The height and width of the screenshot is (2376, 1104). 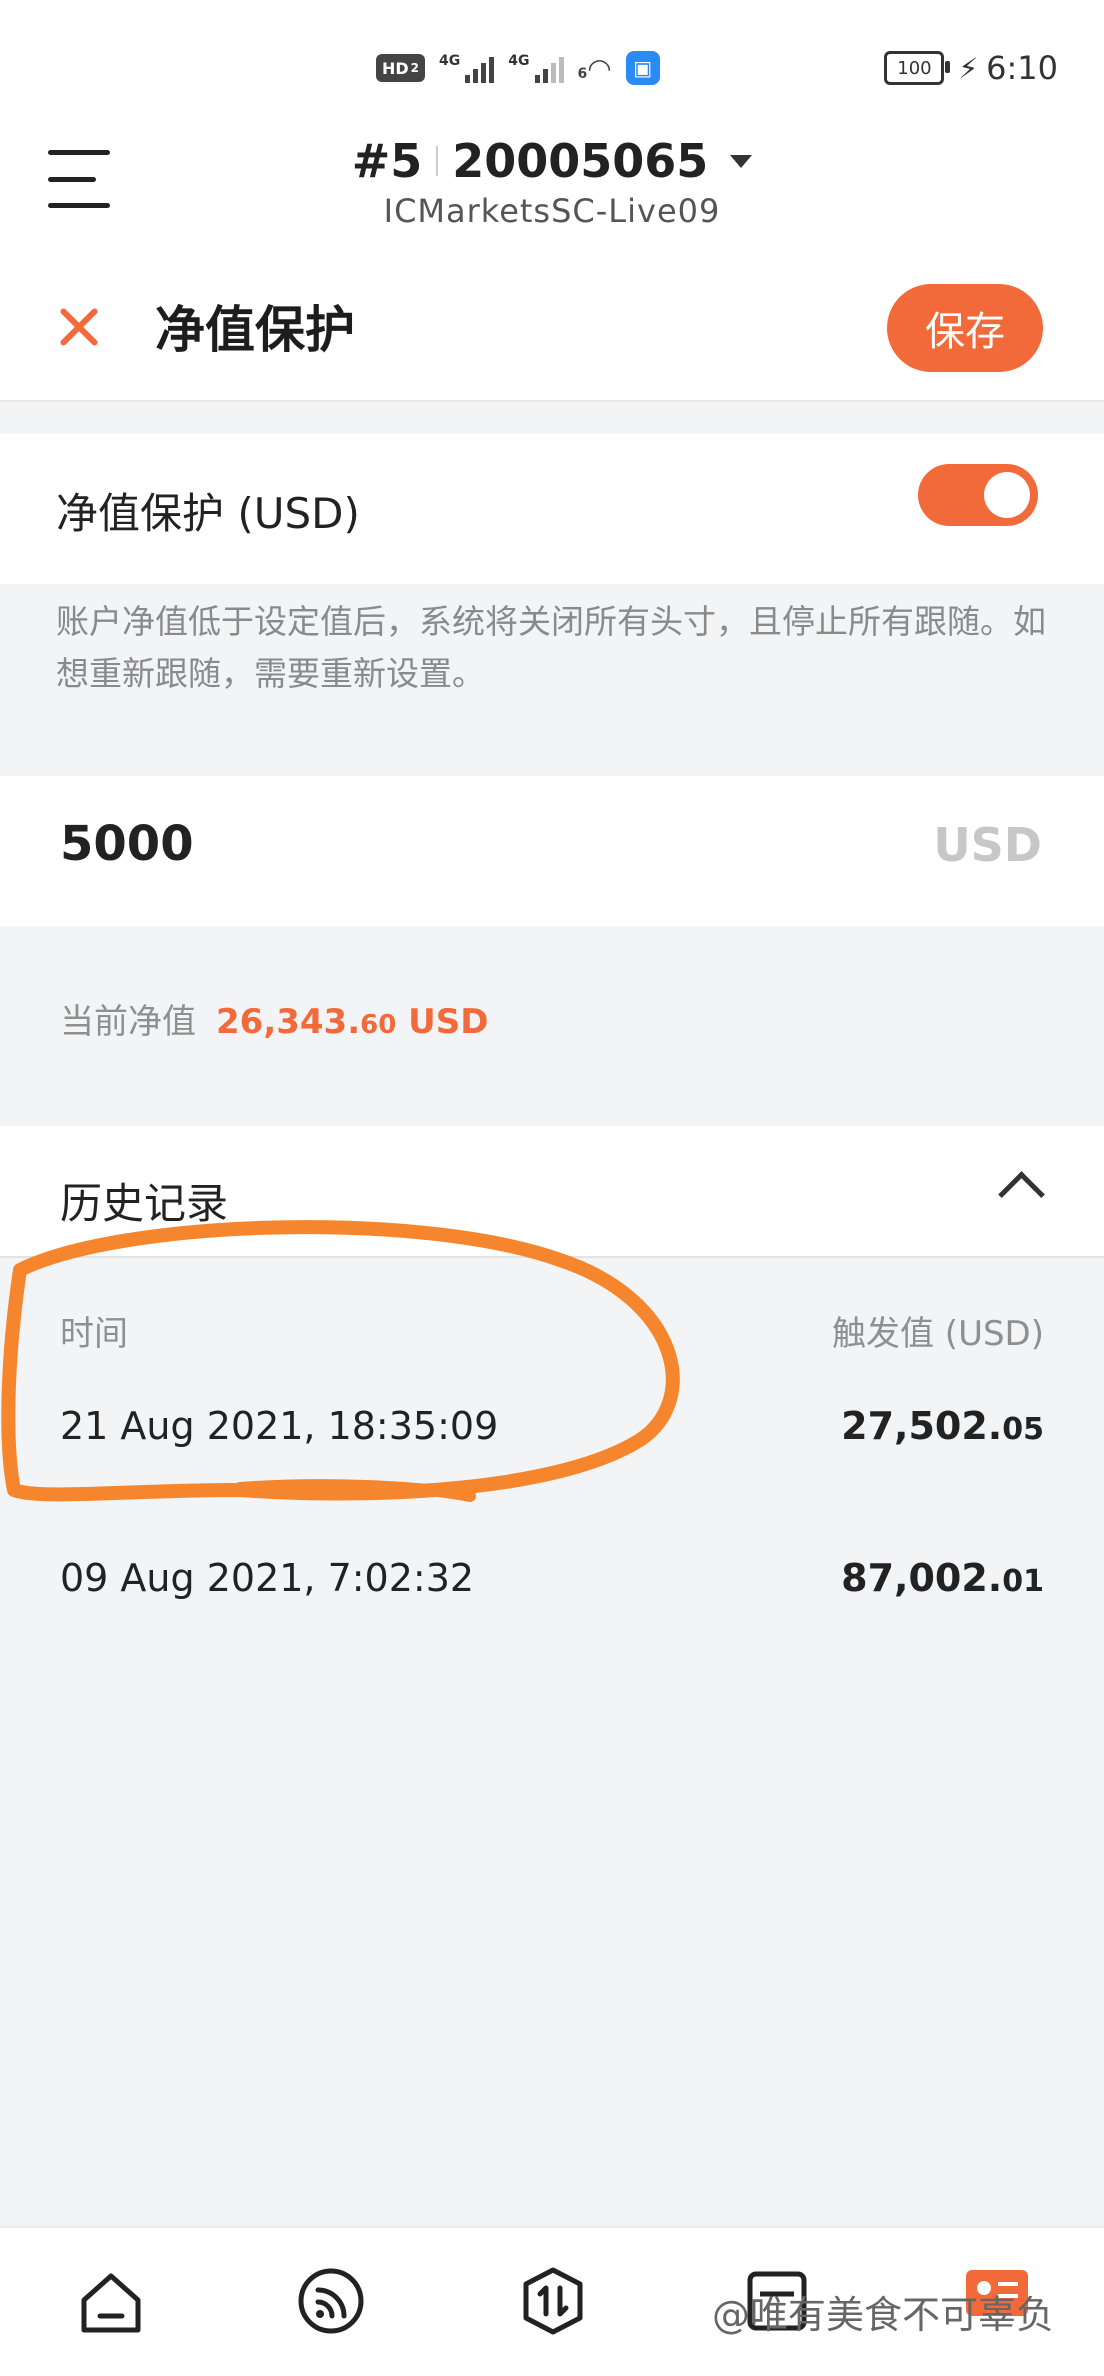 What do you see at coordinates (922, 1578) in the screenshot?
I see `history-row-value-int: 87,002.` at bounding box center [922, 1578].